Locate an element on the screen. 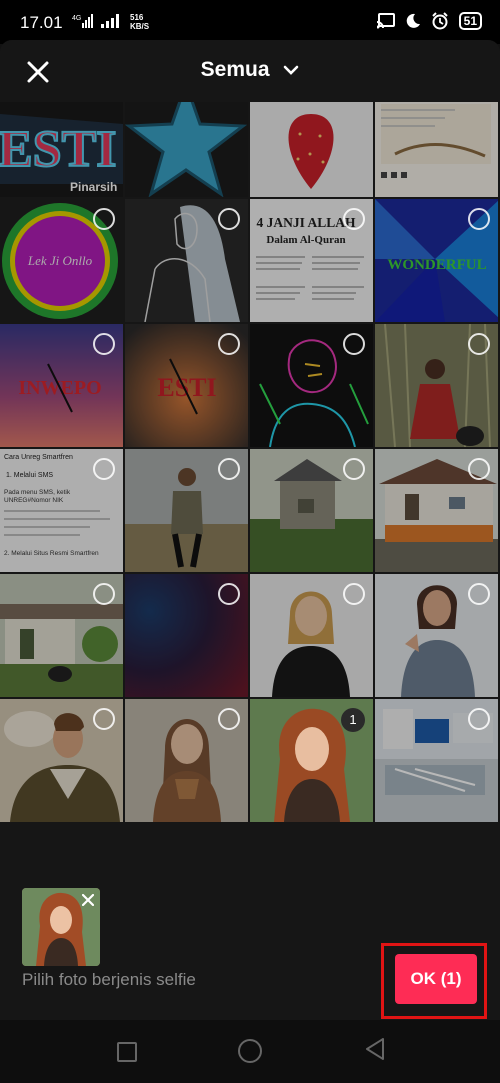  album-title: Semua is located at coordinates (235, 69).